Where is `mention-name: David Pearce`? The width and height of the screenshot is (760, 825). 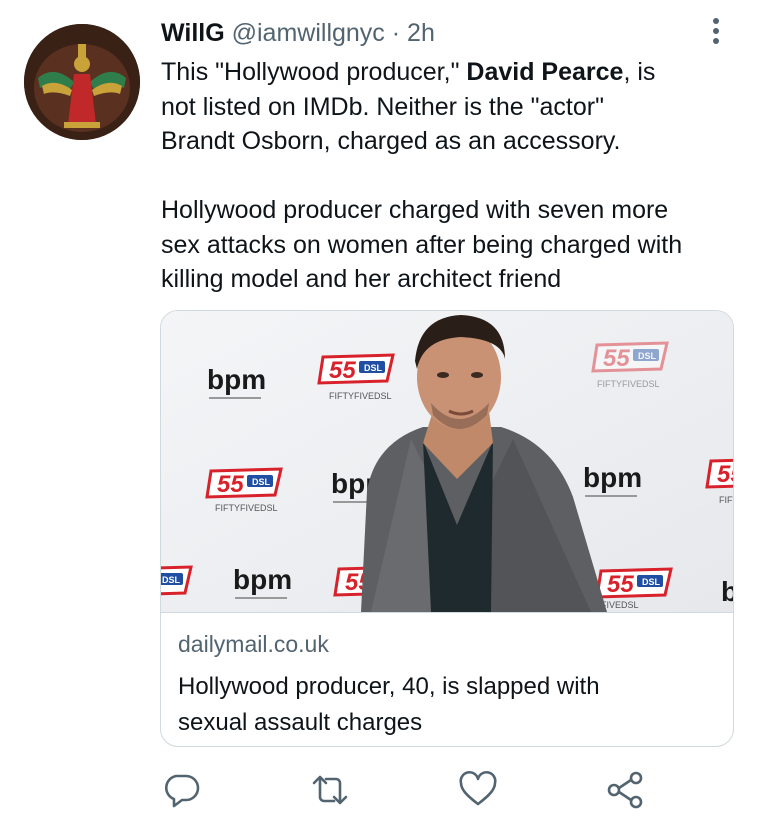 mention-name: David Pearce is located at coordinates (545, 72).